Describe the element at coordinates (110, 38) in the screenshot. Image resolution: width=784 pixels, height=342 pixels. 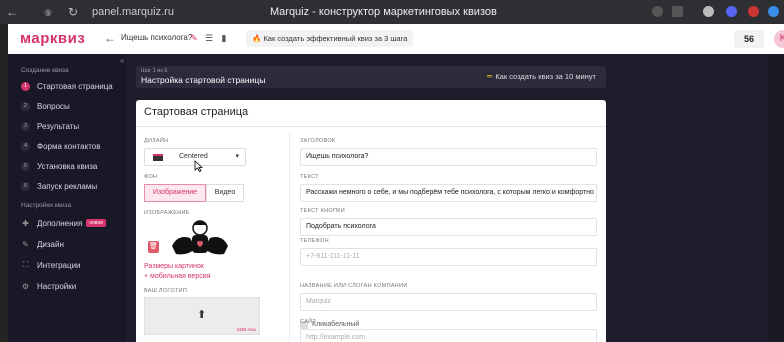
I see `back-arrow-icon: ←` at that location.